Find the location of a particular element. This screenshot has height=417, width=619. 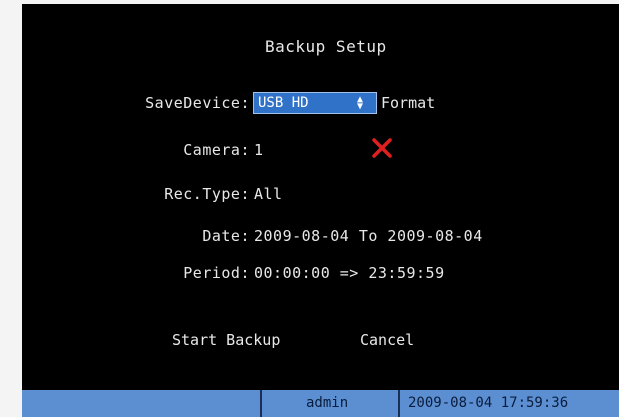

date-label: Date: is located at coordinates (226, 236).